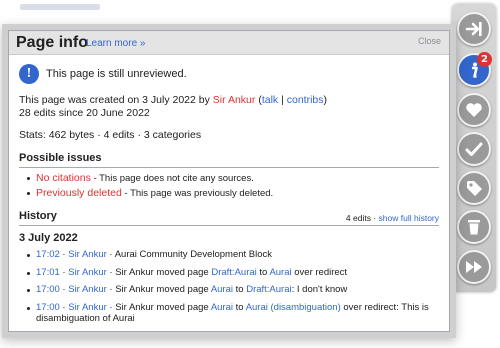  What do you see at coordinates (115, 43) in the screenshot?
I see `learn-more-link: Learn more »` at bounding box center [115, 43].